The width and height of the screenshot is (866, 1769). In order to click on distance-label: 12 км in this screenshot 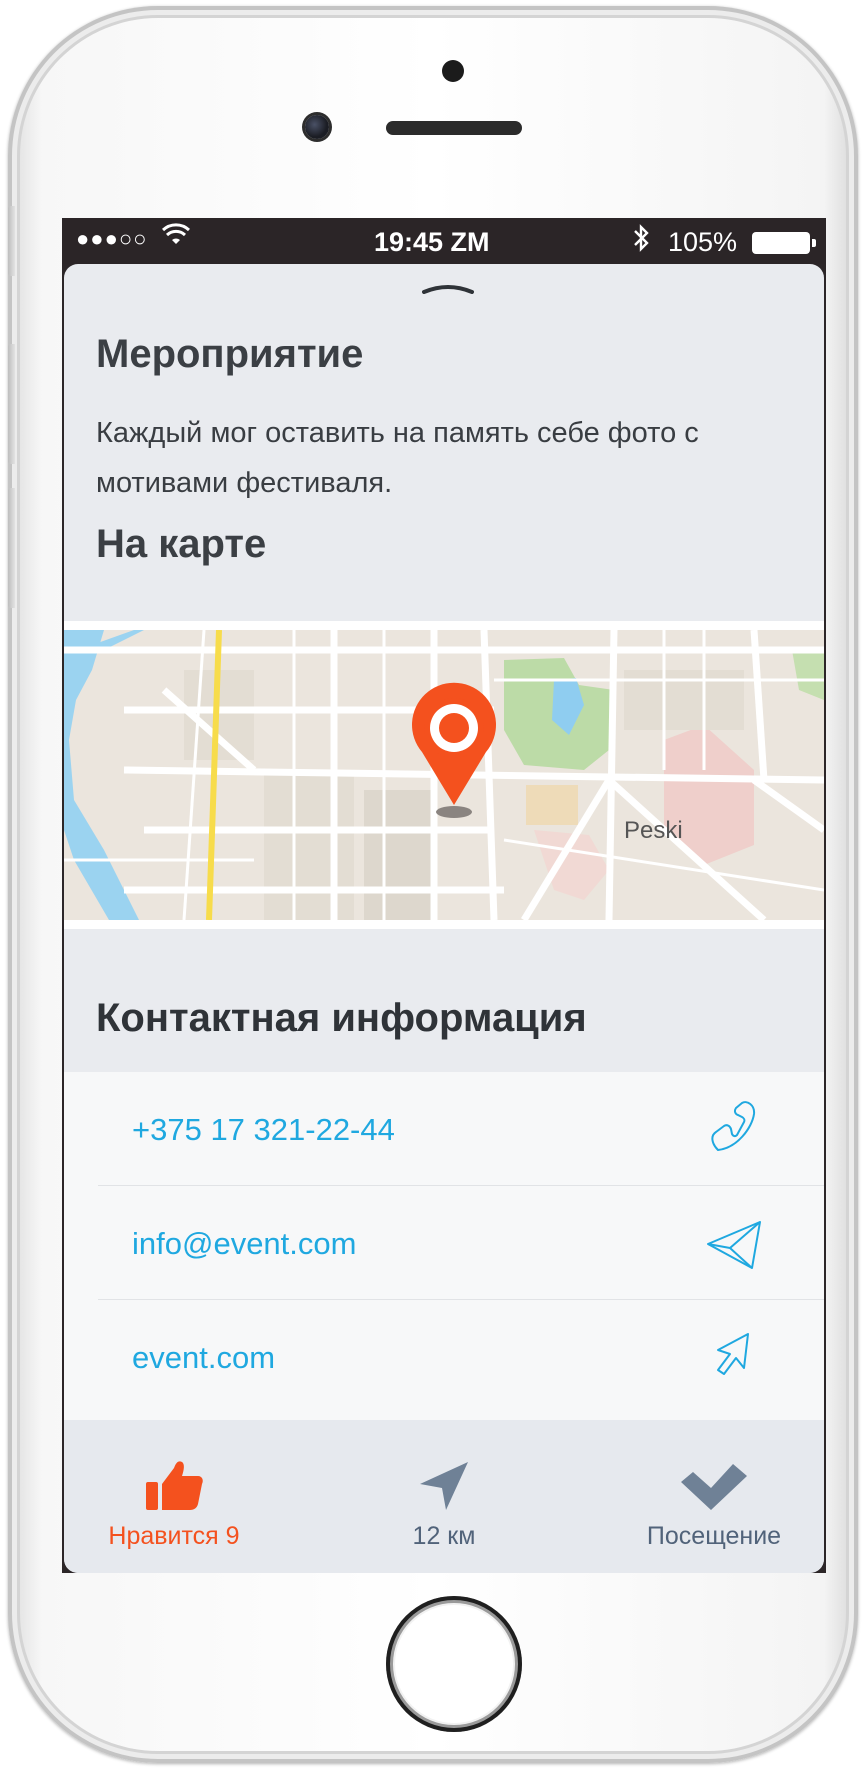, I will do `click(444, 1536)`.